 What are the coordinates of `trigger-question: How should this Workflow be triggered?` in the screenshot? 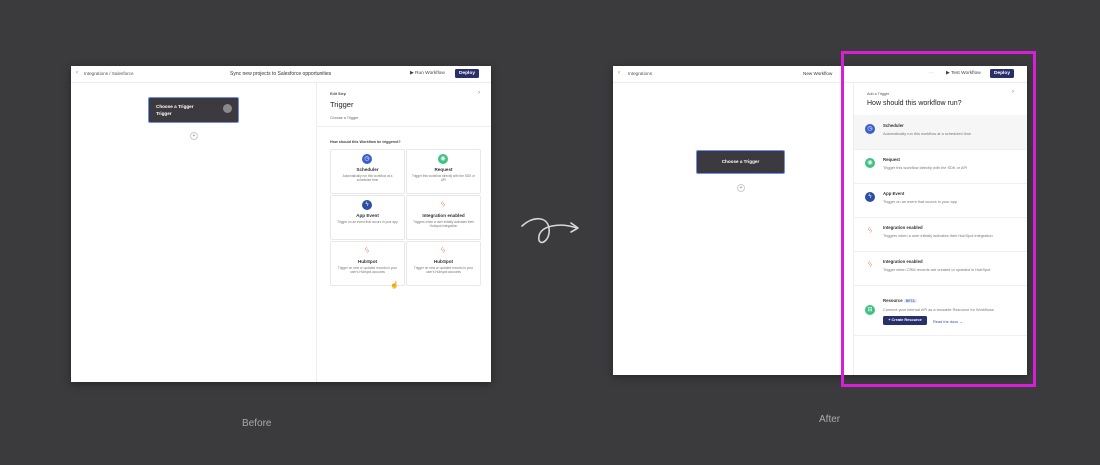 It's located at (365, 142).